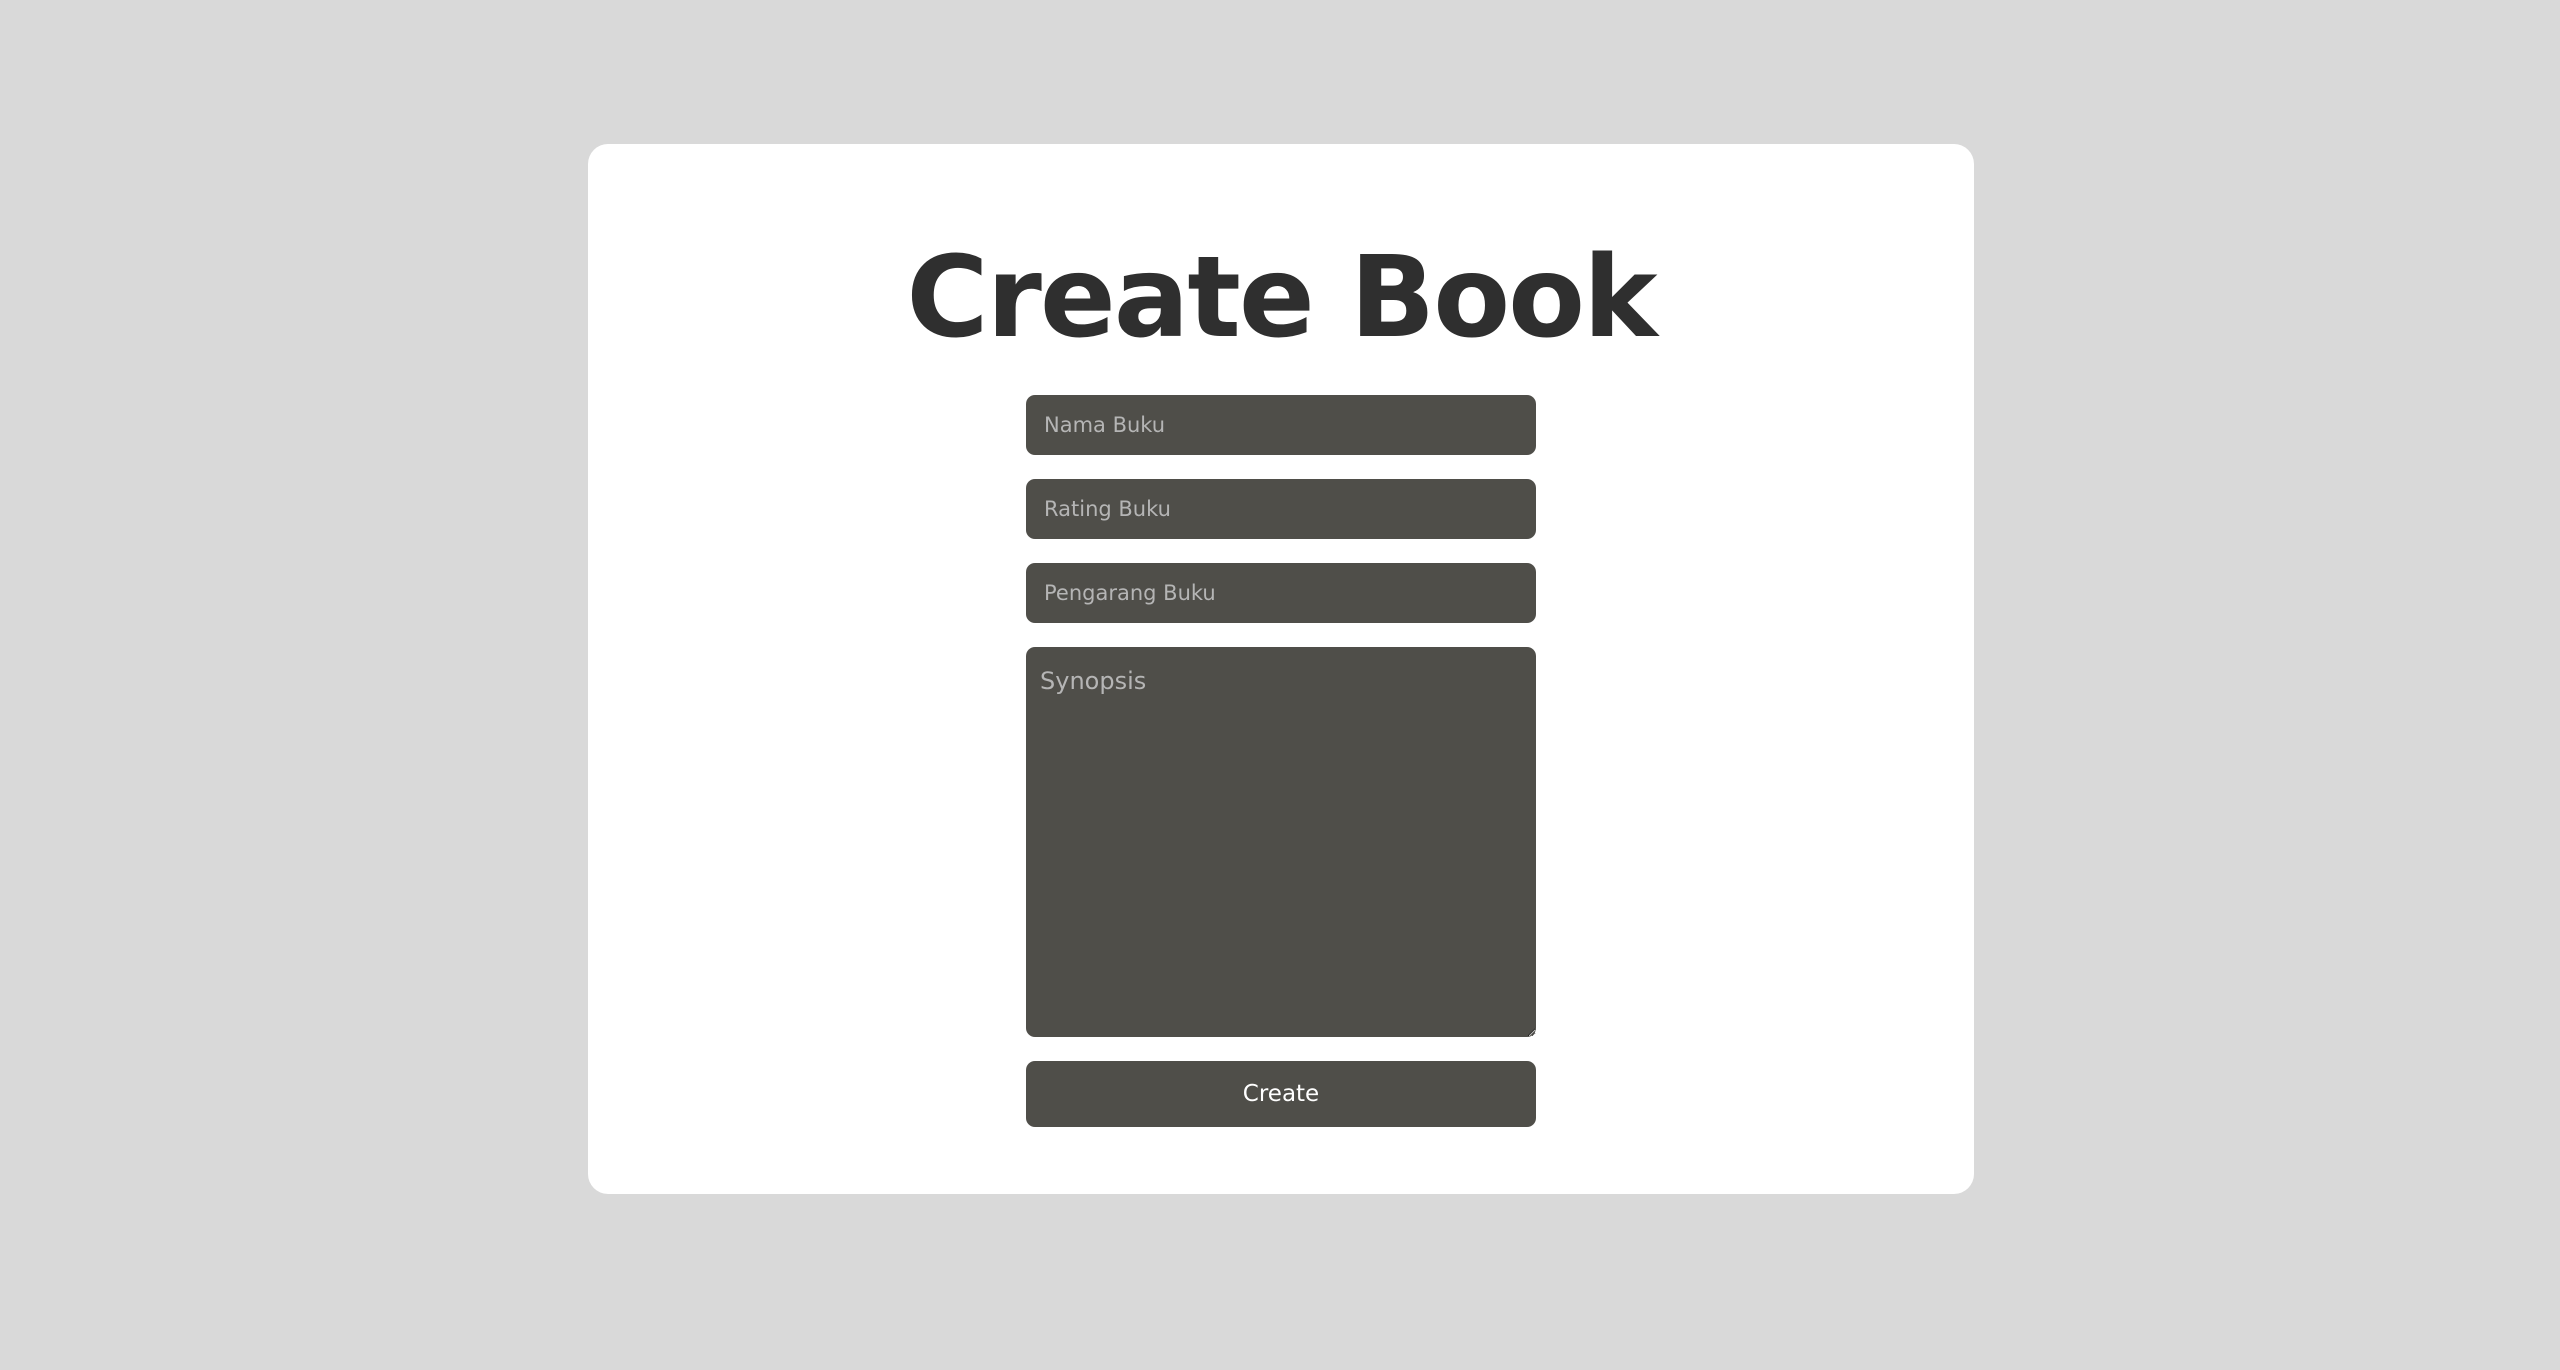  I want to click on book-author-input, so click(1281, 593).